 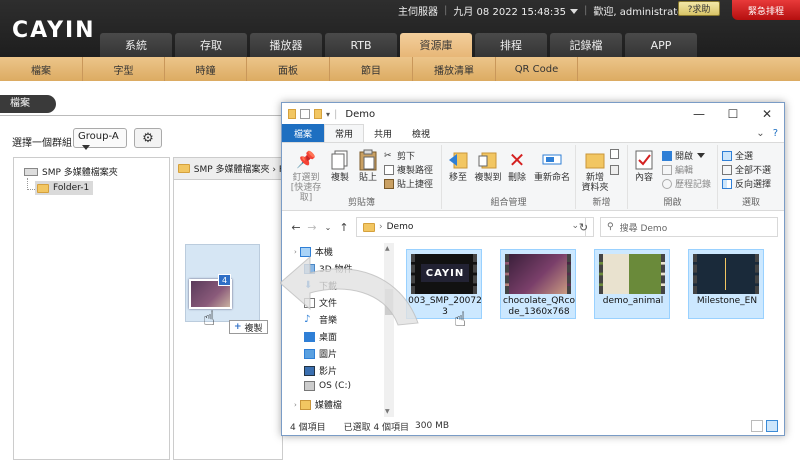 I want to click on ribbon-group-clipboard: 📌 釘選到 [快速存取] 複製 貼上 ✂ 剪下 複製路徑 貼上捷徑 剪貼簿, so click(x=362, y=177).